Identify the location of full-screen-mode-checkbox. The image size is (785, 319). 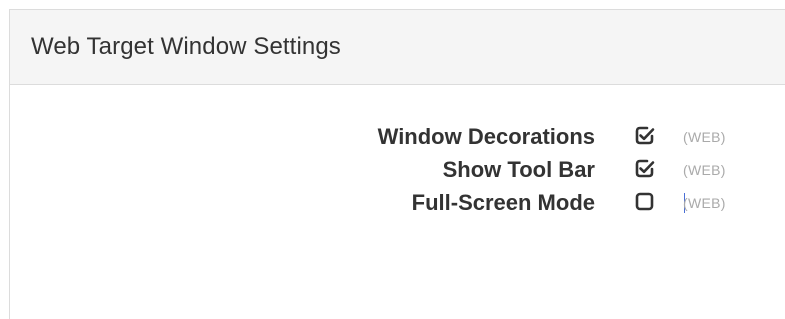
(645, 202).